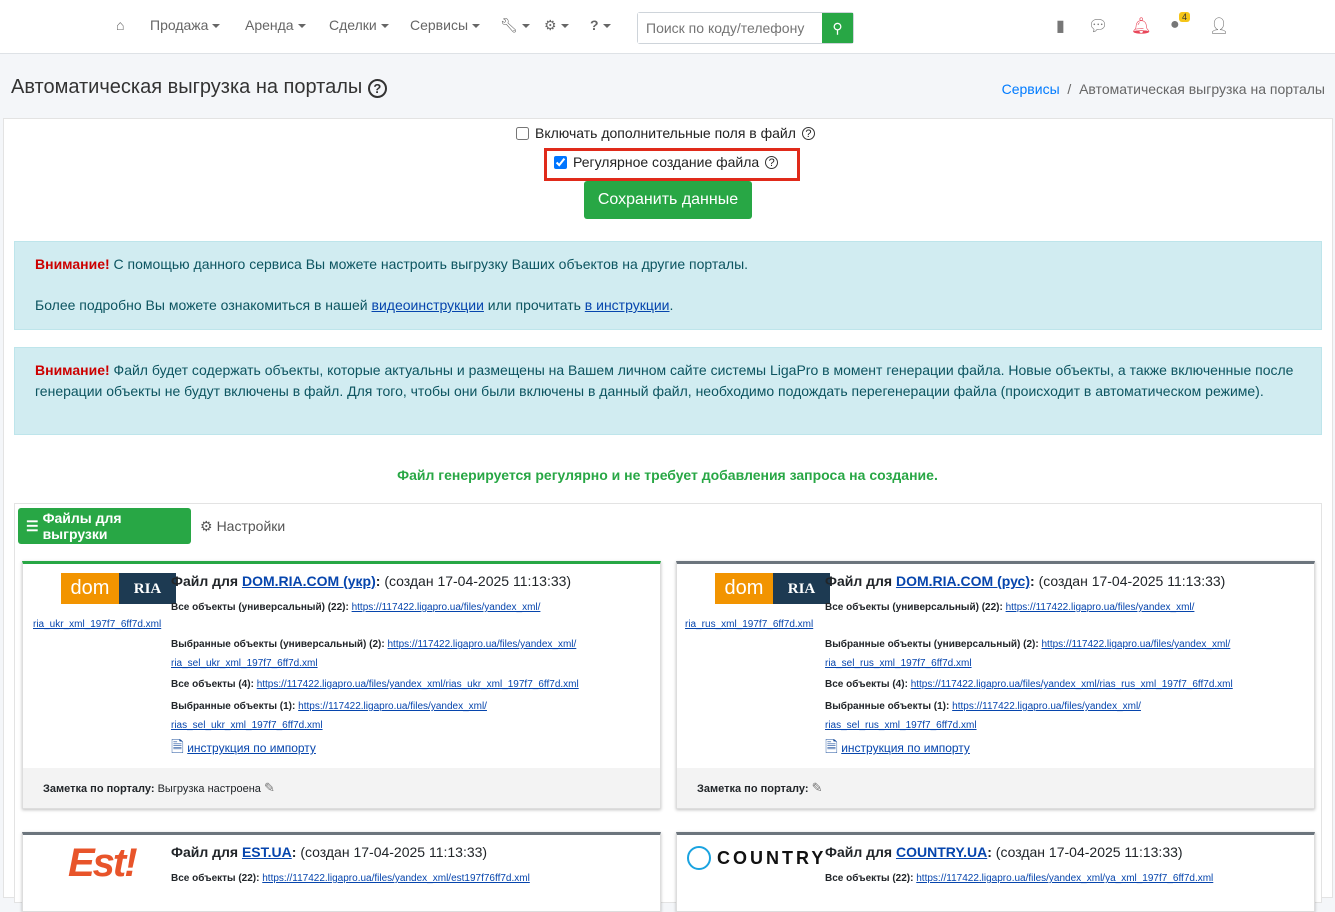 The height and width of the screenshot is (912, 1335). Describe the element at coordinates (522, 133) in the screenshot. I see `extra-fields-checkbox` at that location.